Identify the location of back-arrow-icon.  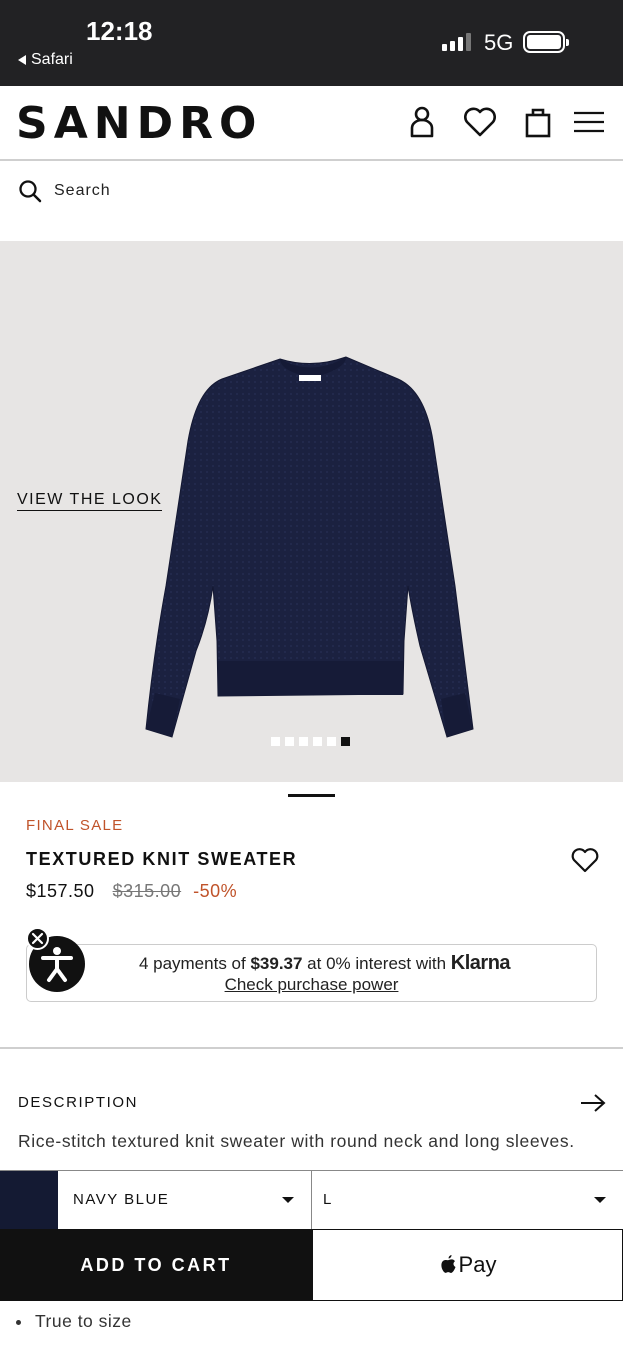
(22, 60).